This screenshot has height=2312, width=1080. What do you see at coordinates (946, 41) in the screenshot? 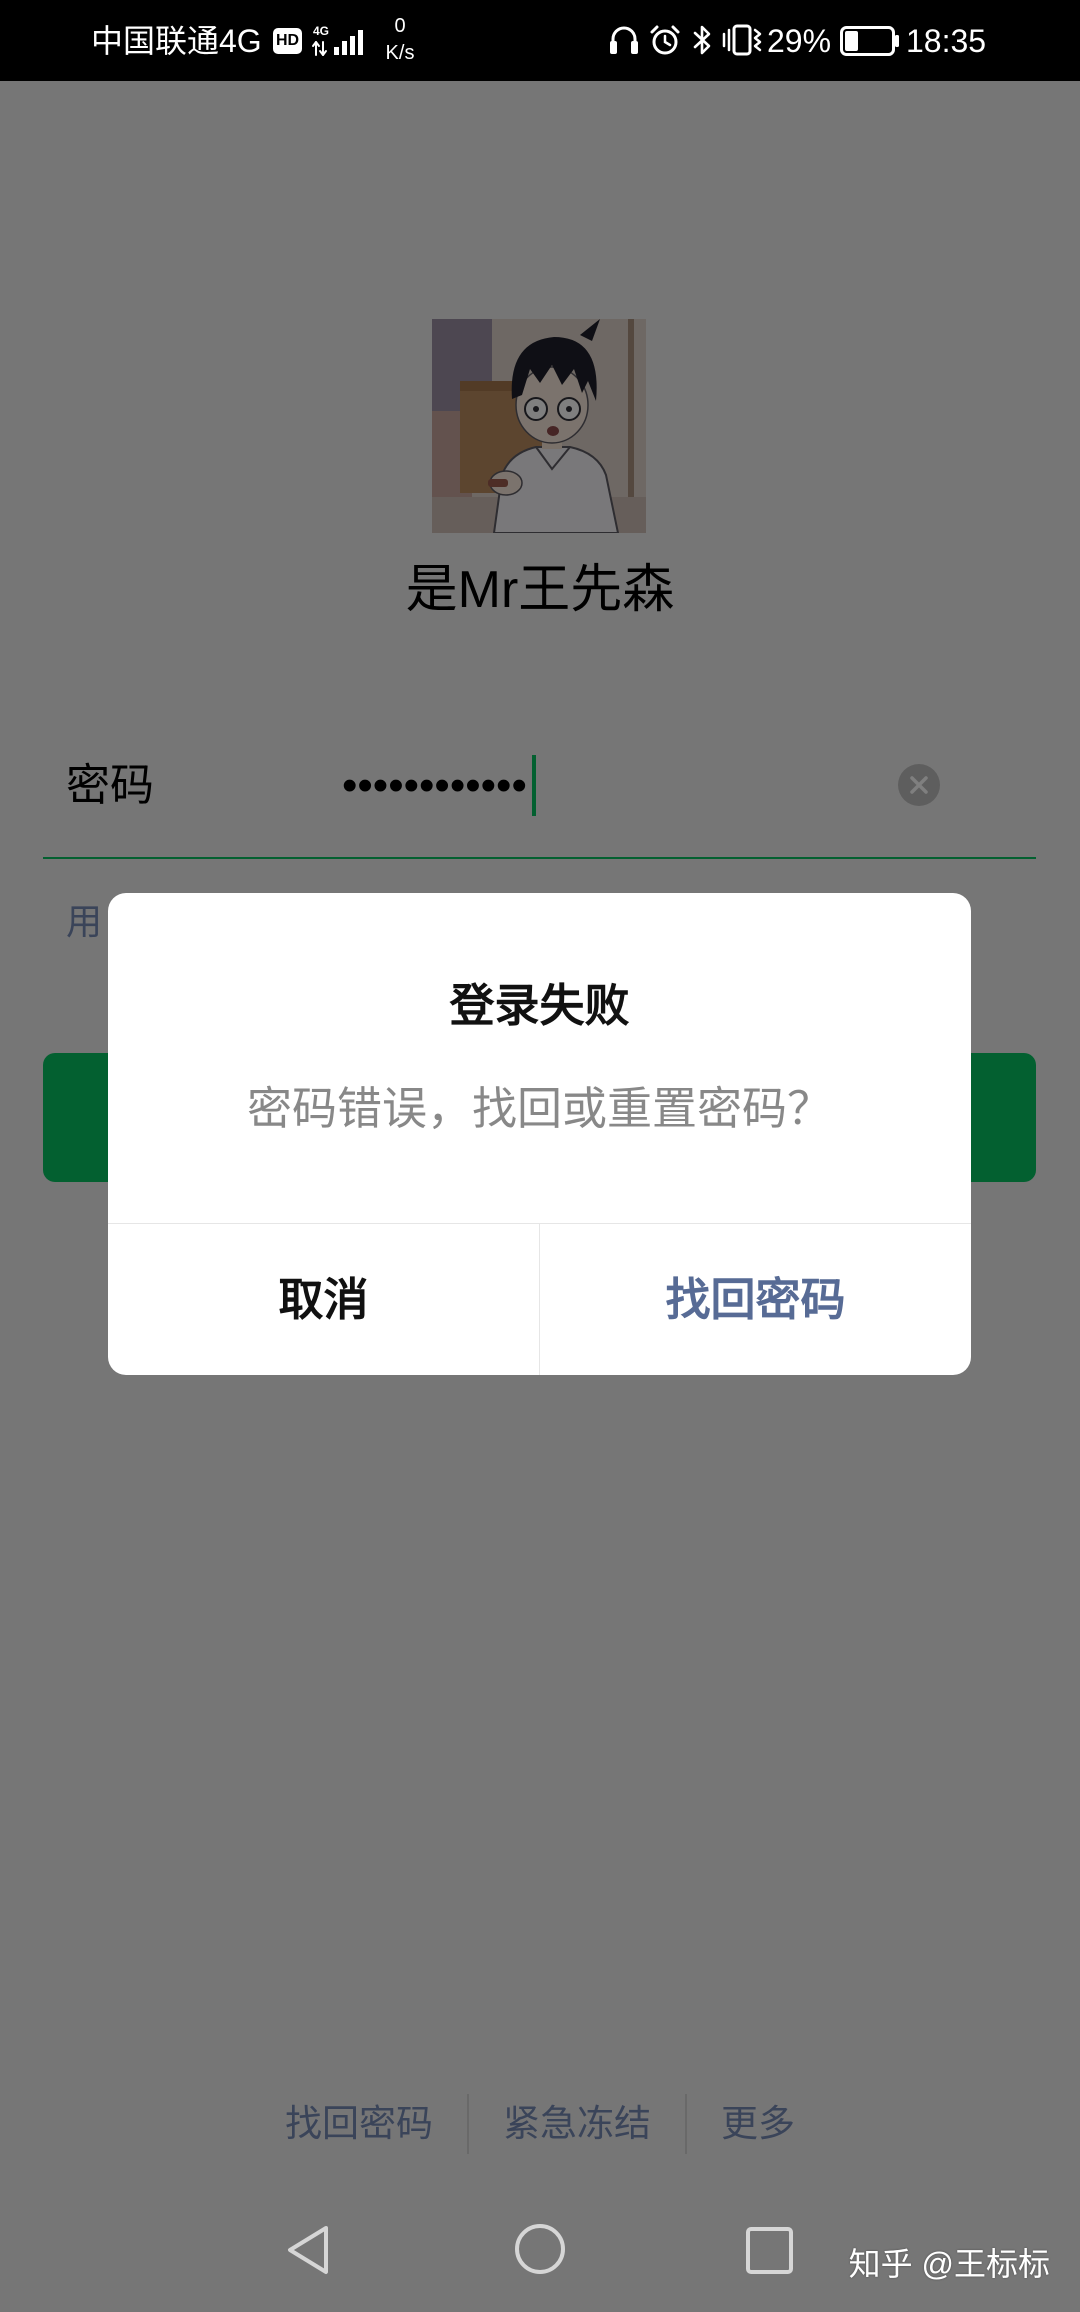
I see `clock: 18:35` at bounding box center [946, 41].